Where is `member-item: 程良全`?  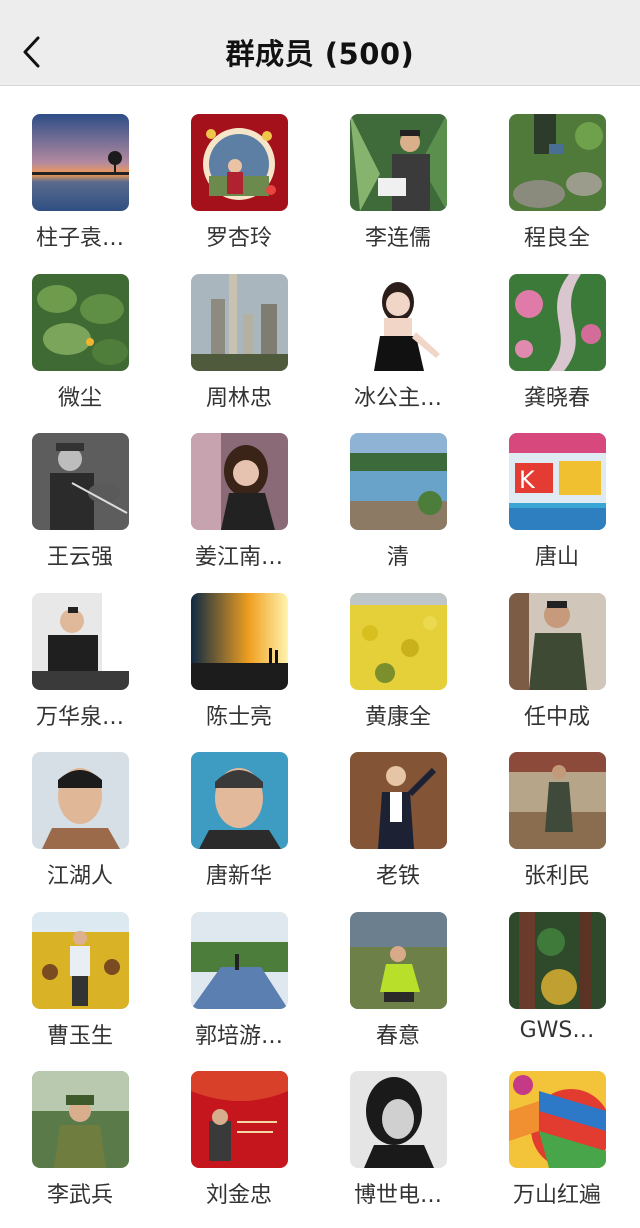 member-item: 程良全 is located at coordinates (557, 168).